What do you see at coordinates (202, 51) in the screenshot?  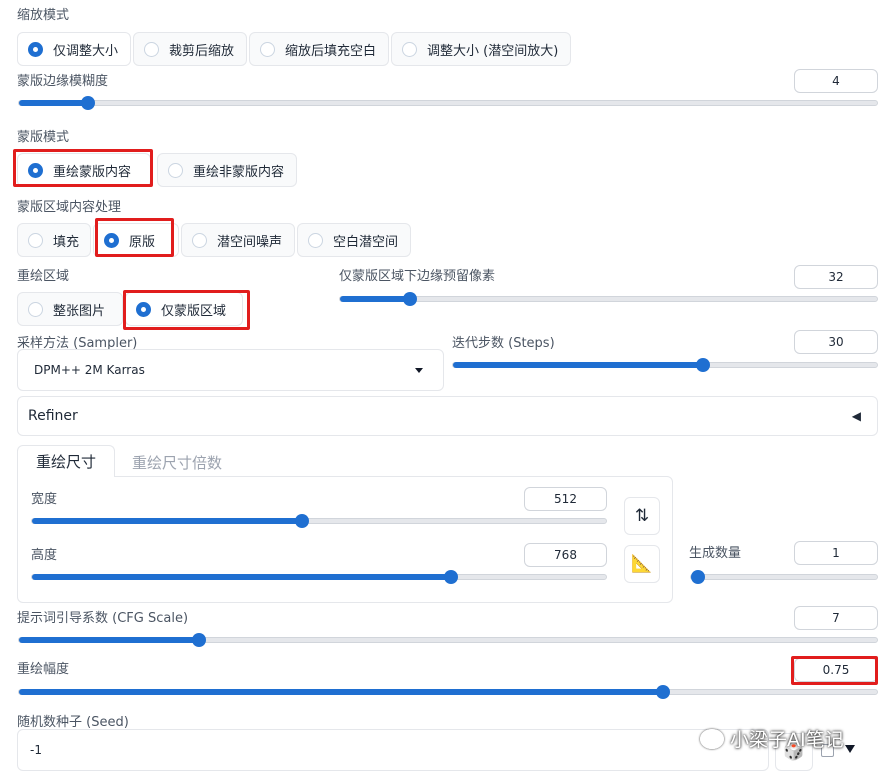 I see `option-label: 裁剪后缩放` at bounding box center [202, 51].